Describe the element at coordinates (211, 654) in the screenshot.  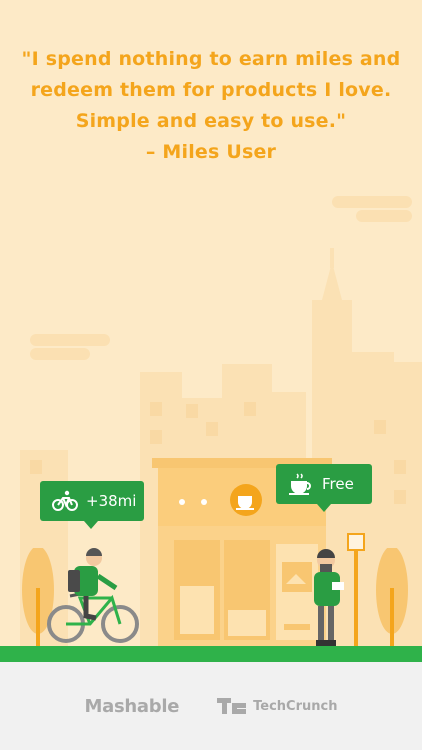
I see `ground-strip` at that location.